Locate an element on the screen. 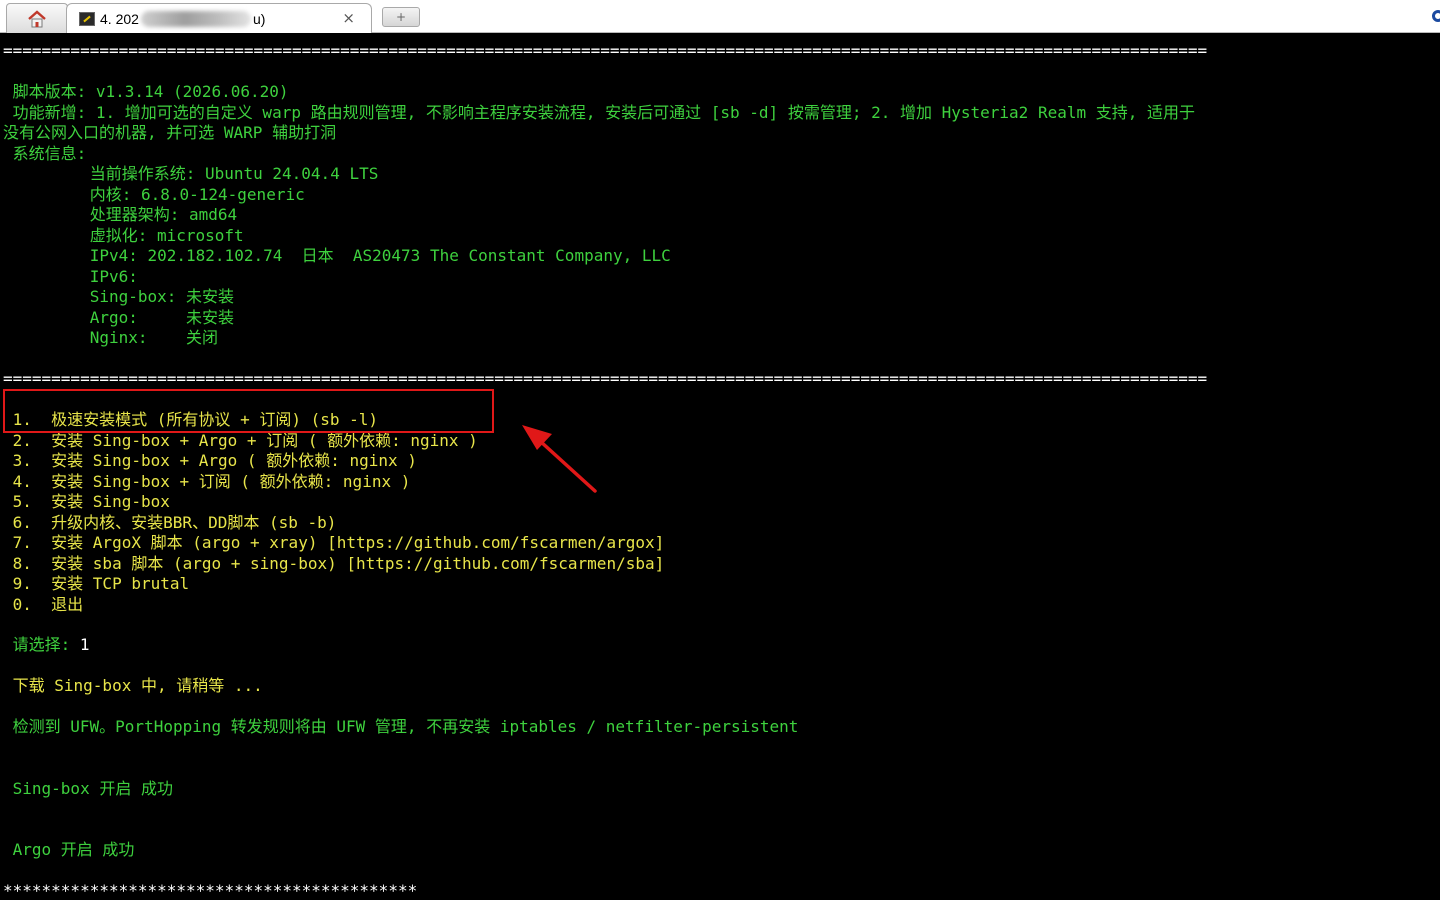  sysinfo-kernel: 内核: 6.8.0-124-generic is located at coordinates (154, 194).